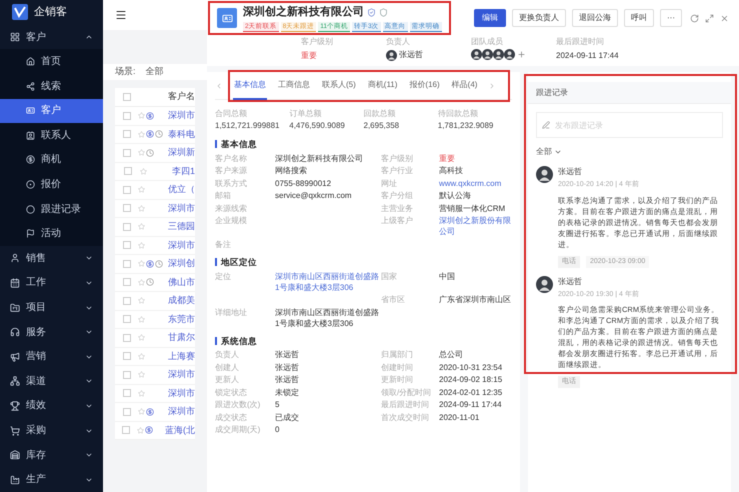 This screenshot has width=739, height=492. Describe the element at coordinates (475, 226) in the screenshot. I see `field-link: 深圳创之新股份有限公司` at that location.